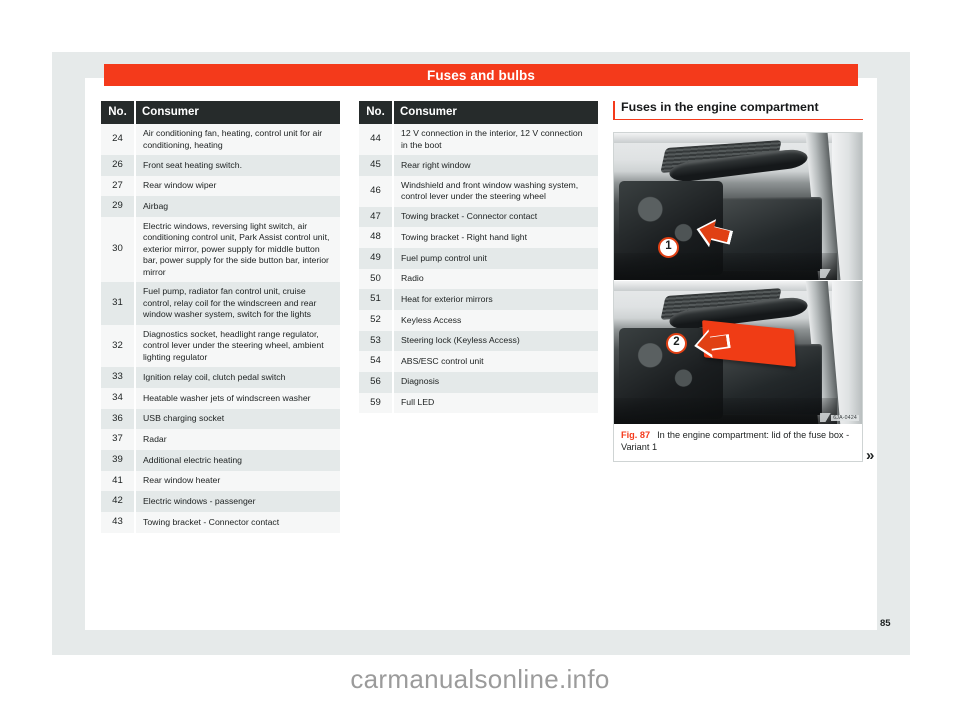  Describe the element at coordinates (376, 258) in the screenshot. I see `fuse-number-cell: 49` at that location.